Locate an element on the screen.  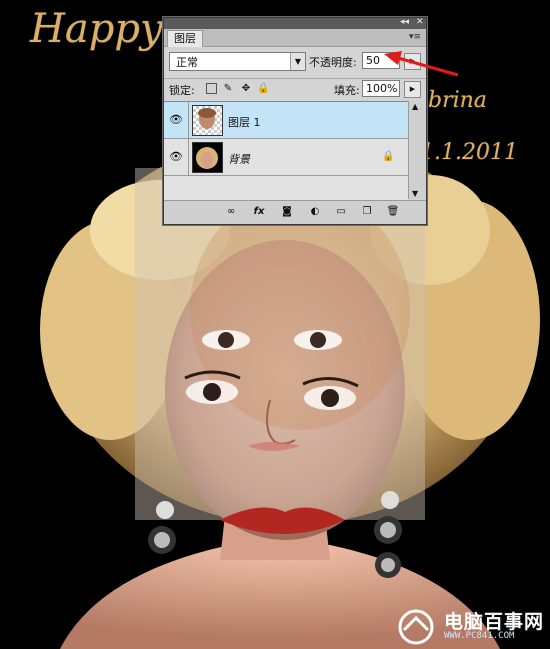
scroll-down-icon: ▼ is located at coordinates (415, 193).